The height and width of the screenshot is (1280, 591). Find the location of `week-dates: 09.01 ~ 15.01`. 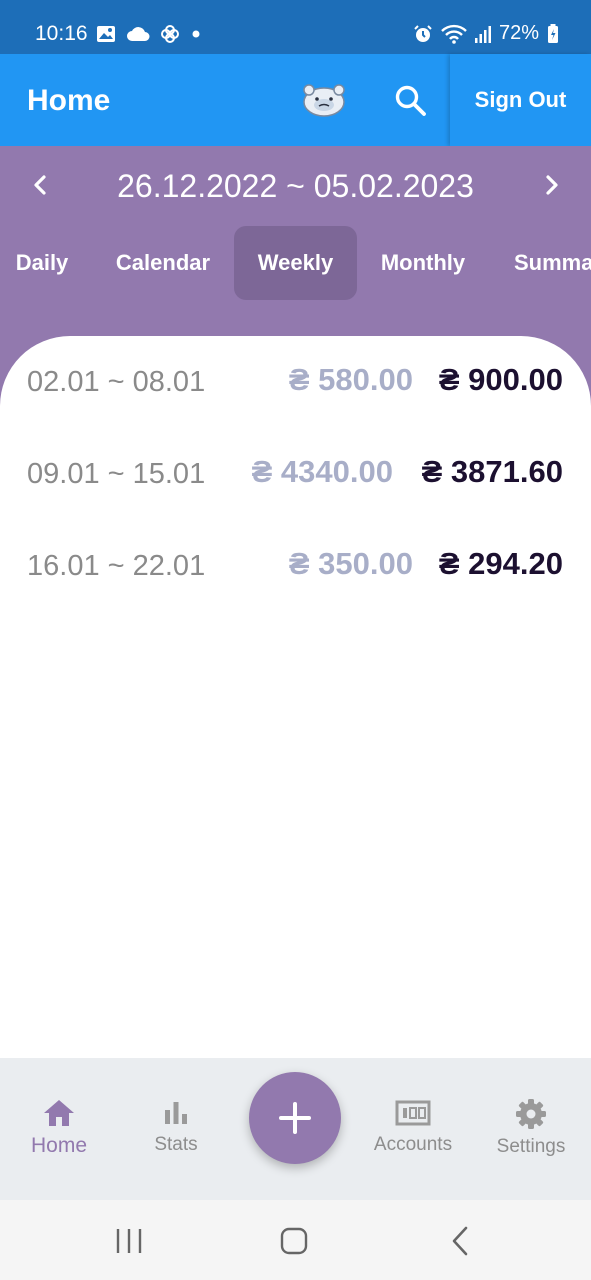

week-dates: 09.01 ~ 15.01 is located at coordinates (116, 474).